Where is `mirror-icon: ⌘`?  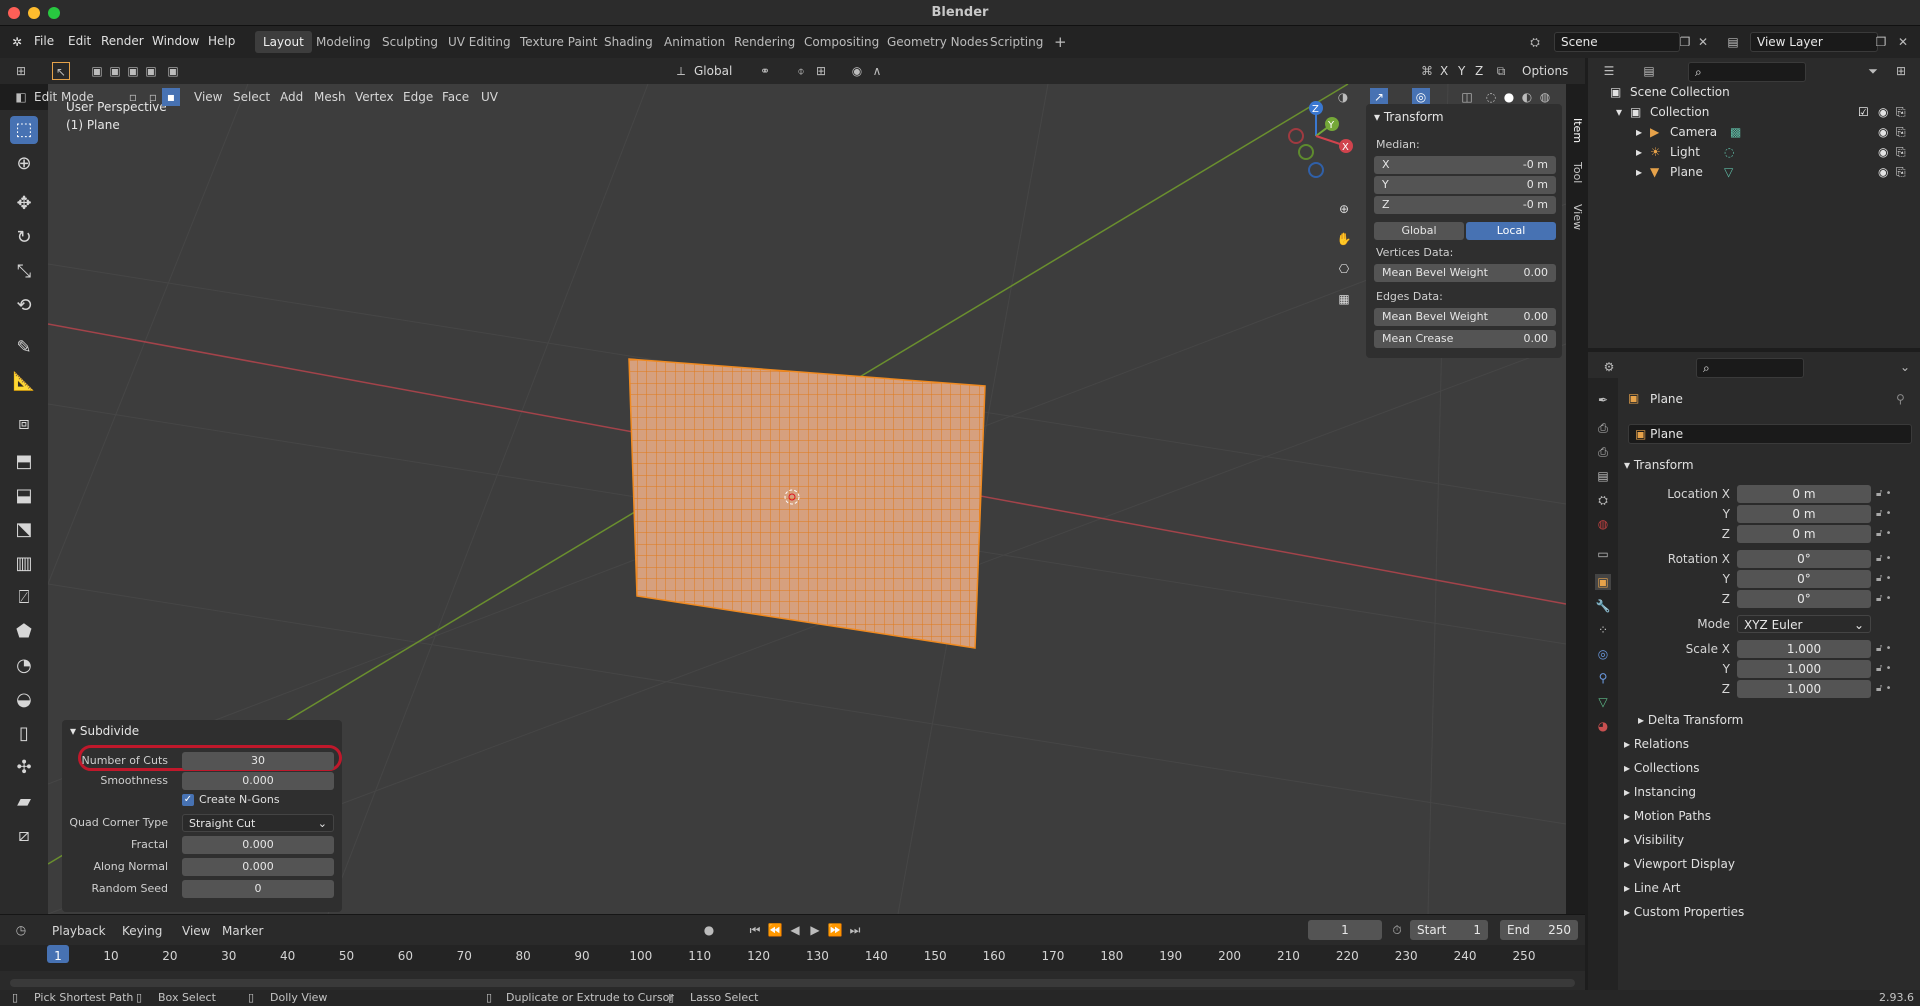
mirror-icon: ⌘ is located at coordinates (1427, 71).